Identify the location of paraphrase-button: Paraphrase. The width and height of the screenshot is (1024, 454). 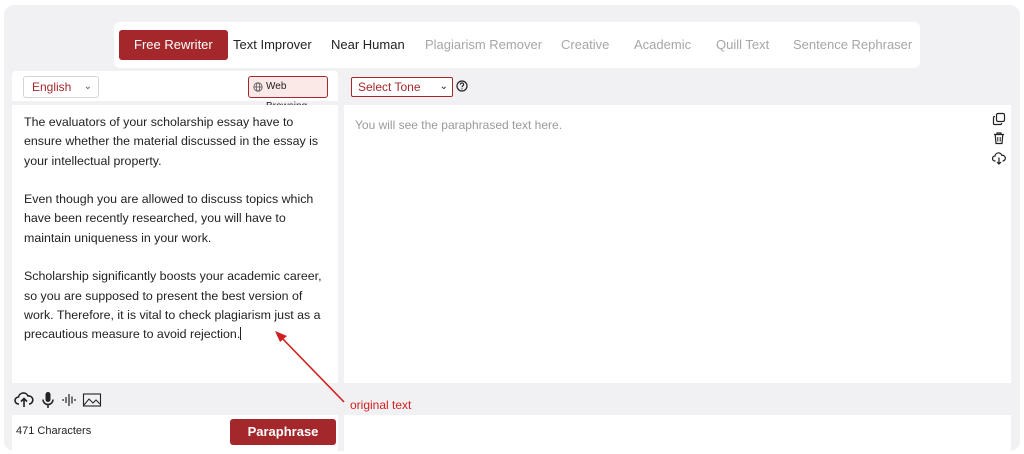
(283, 432).